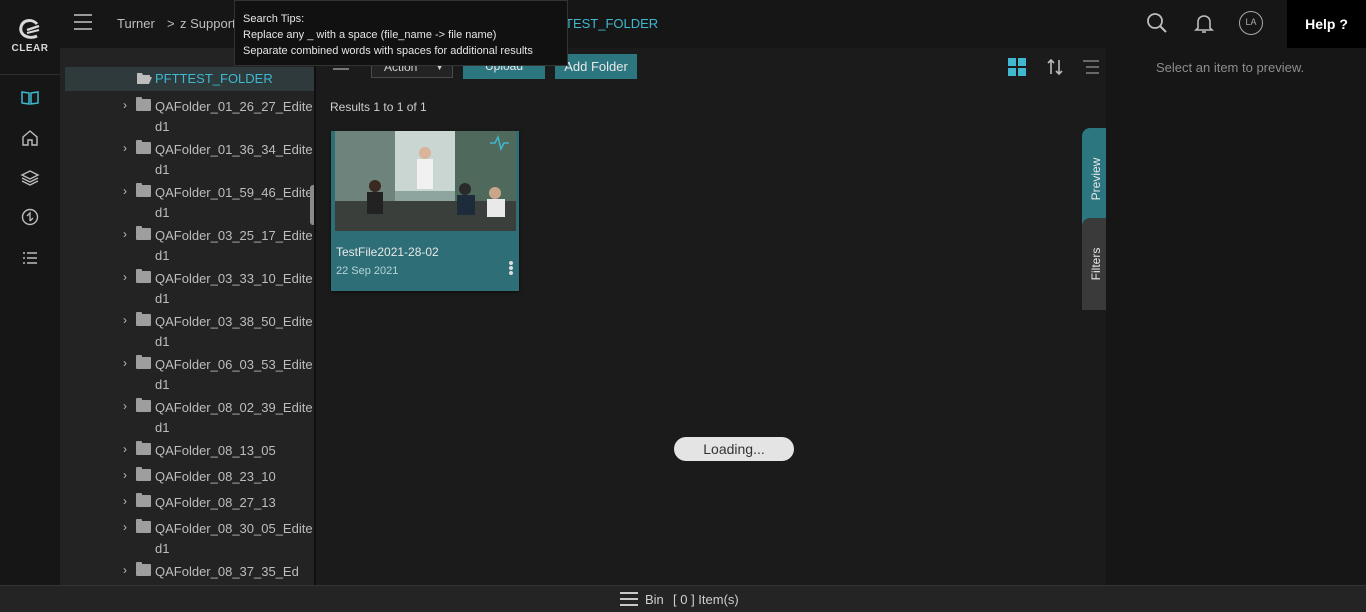 The image size is (1366, 612). I want to click on bin-bar: Bin [ 0 ] Item(s), so click(683, 598).